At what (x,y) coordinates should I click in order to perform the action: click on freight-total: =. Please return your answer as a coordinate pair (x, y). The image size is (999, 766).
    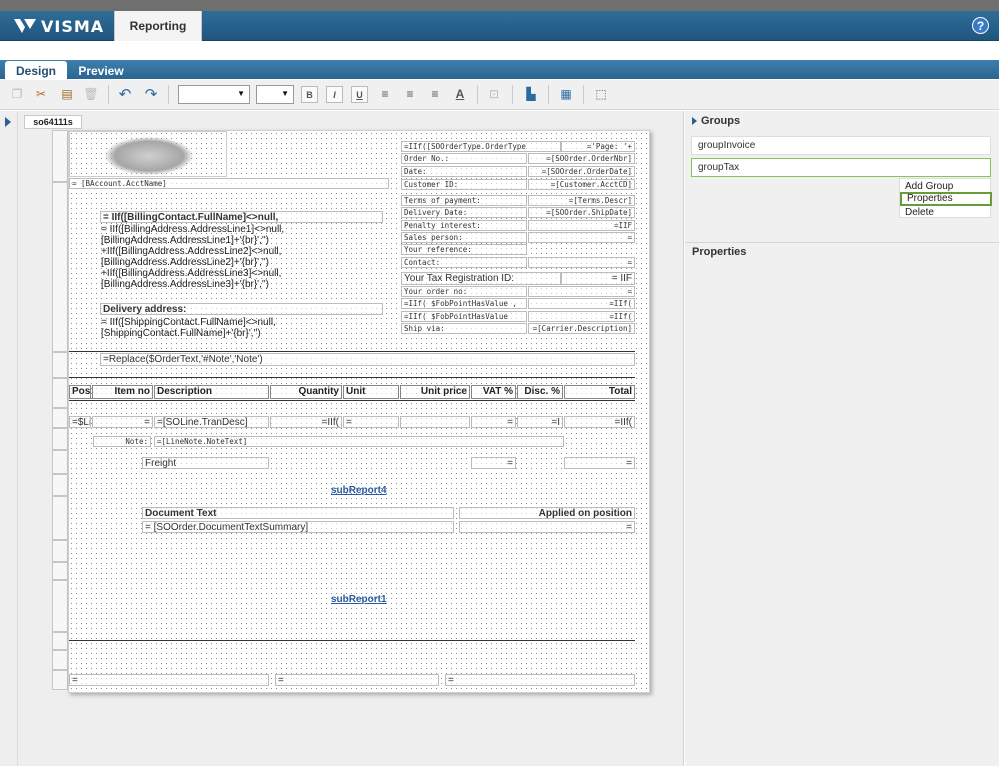
    Looking at the image, I should click on (599, 463).